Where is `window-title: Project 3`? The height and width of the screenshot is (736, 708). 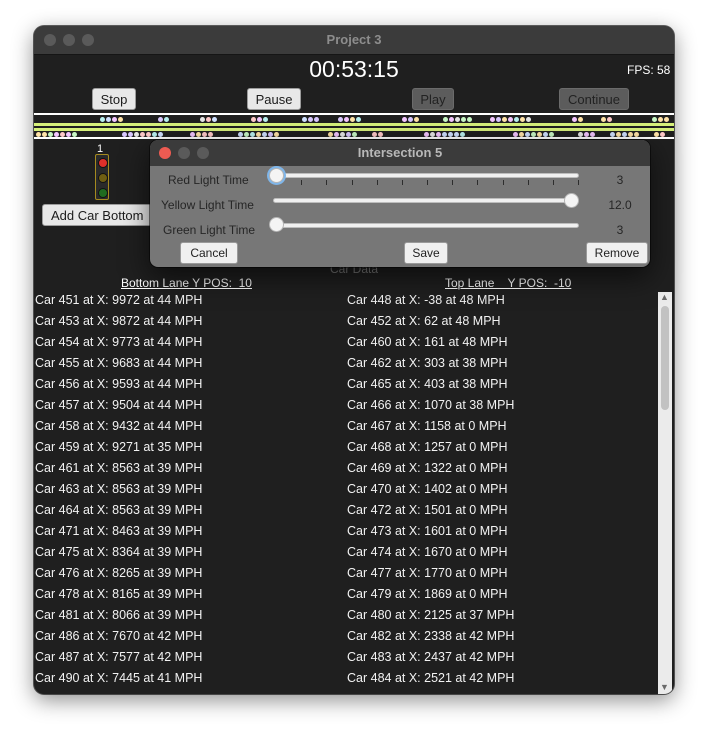 window-title: Project 3 is located at coordinates (354, 39).